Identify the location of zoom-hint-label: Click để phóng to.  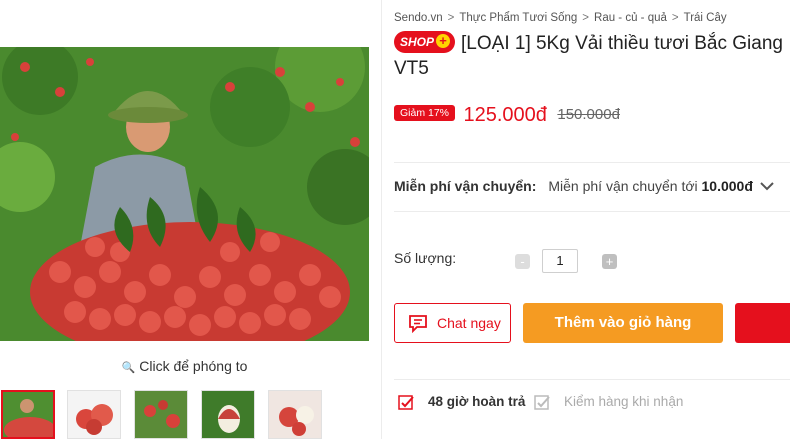
(193, 366).